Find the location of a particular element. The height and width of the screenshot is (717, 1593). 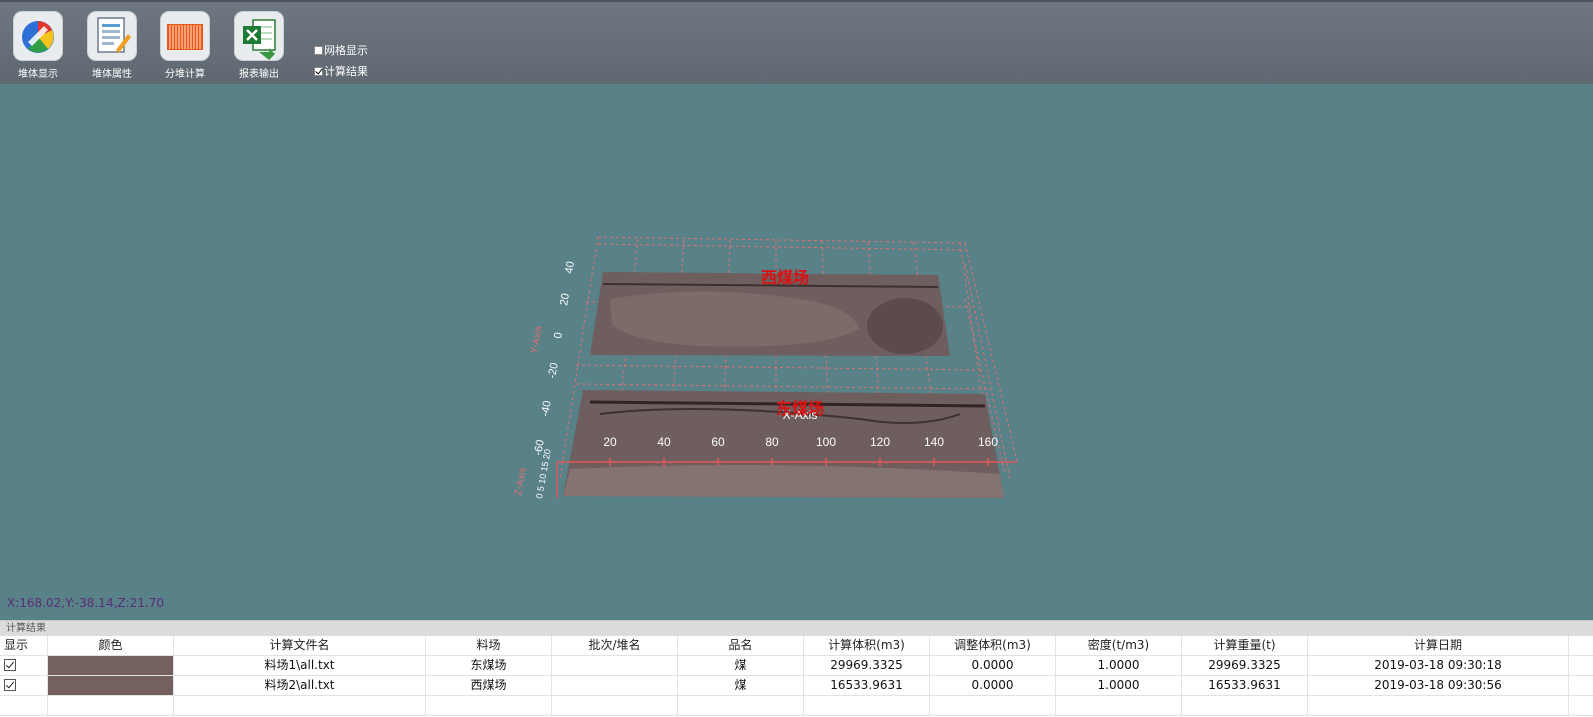

col-header: 计算文件名 is located at coordinates (300, 645).